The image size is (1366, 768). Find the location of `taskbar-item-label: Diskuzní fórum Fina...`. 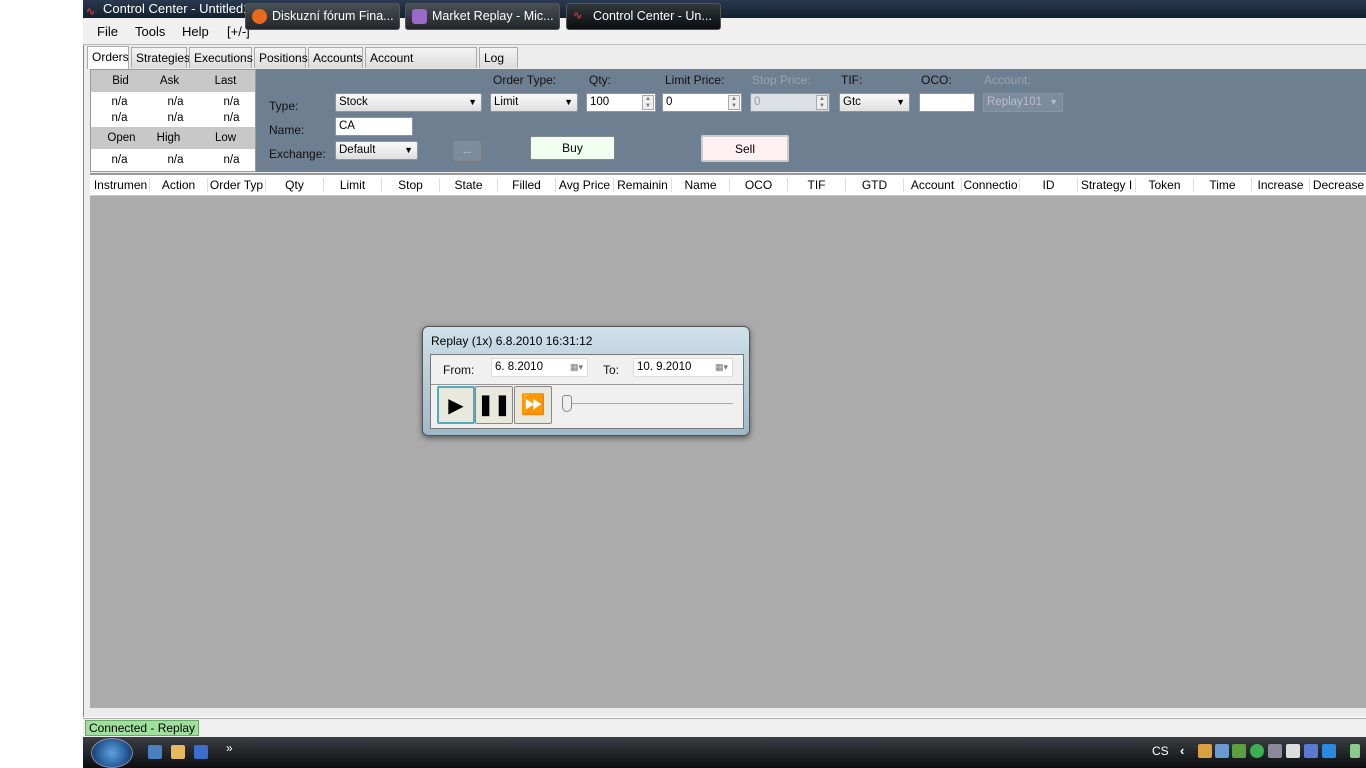

taskbar-item-label: Diskuzní fórum Fina... is located at coordinates (333, 16).